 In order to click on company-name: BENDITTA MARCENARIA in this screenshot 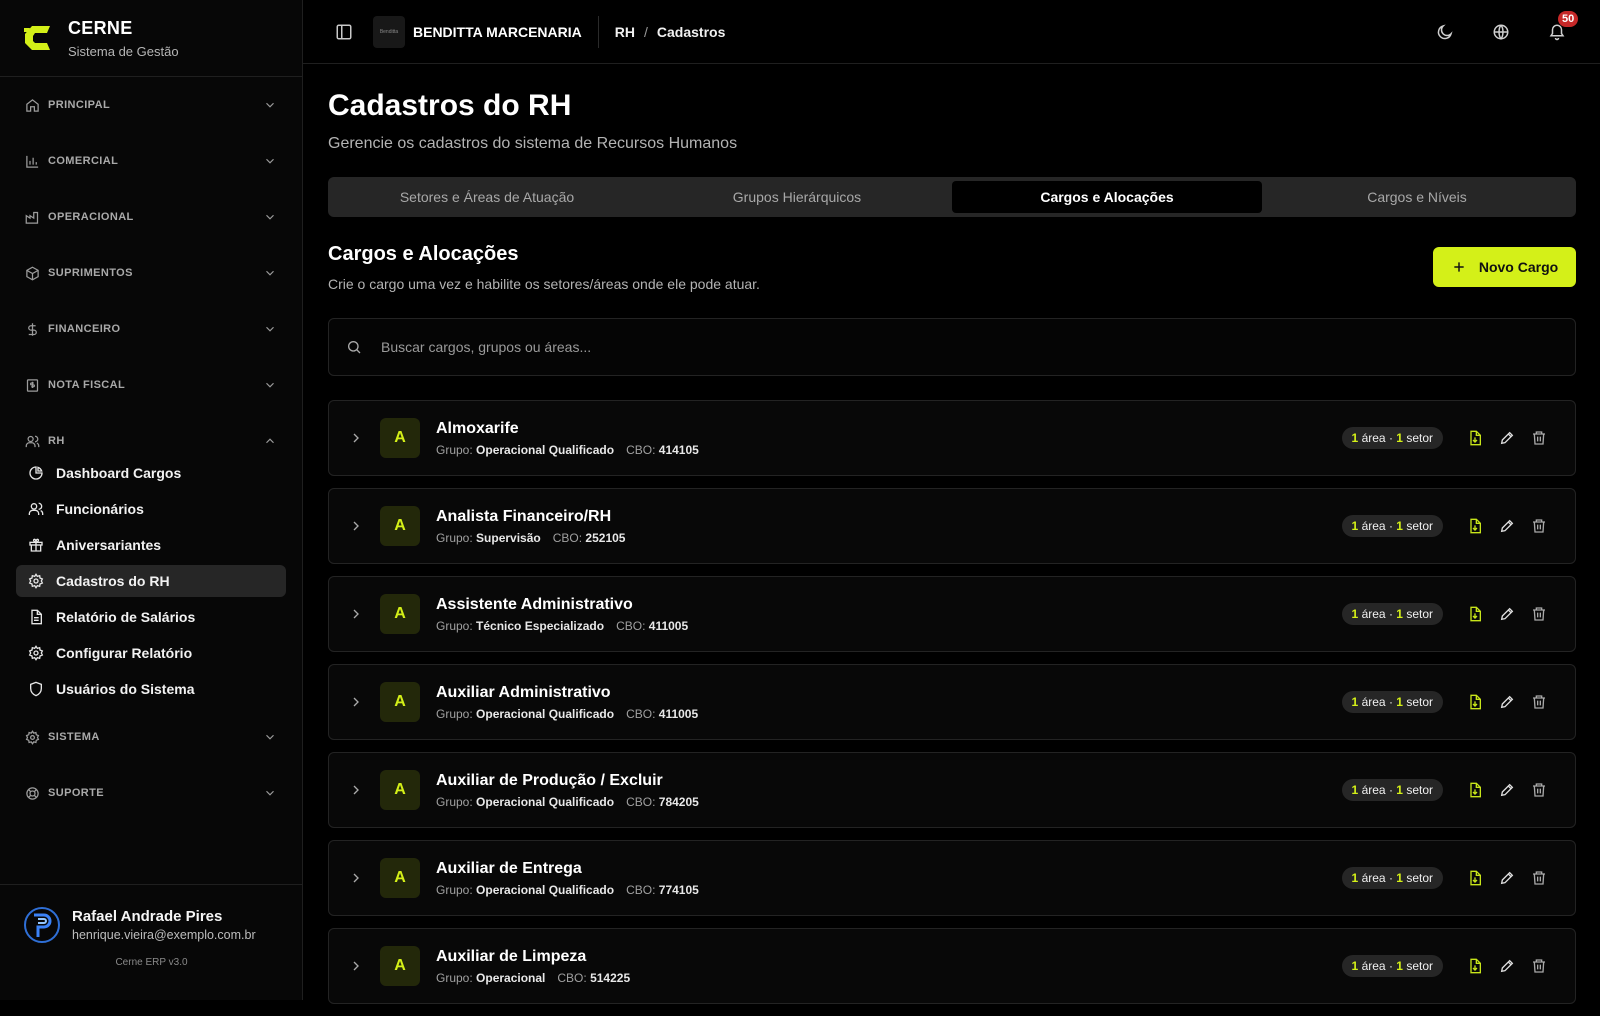, I will do `click(497, 32)`.